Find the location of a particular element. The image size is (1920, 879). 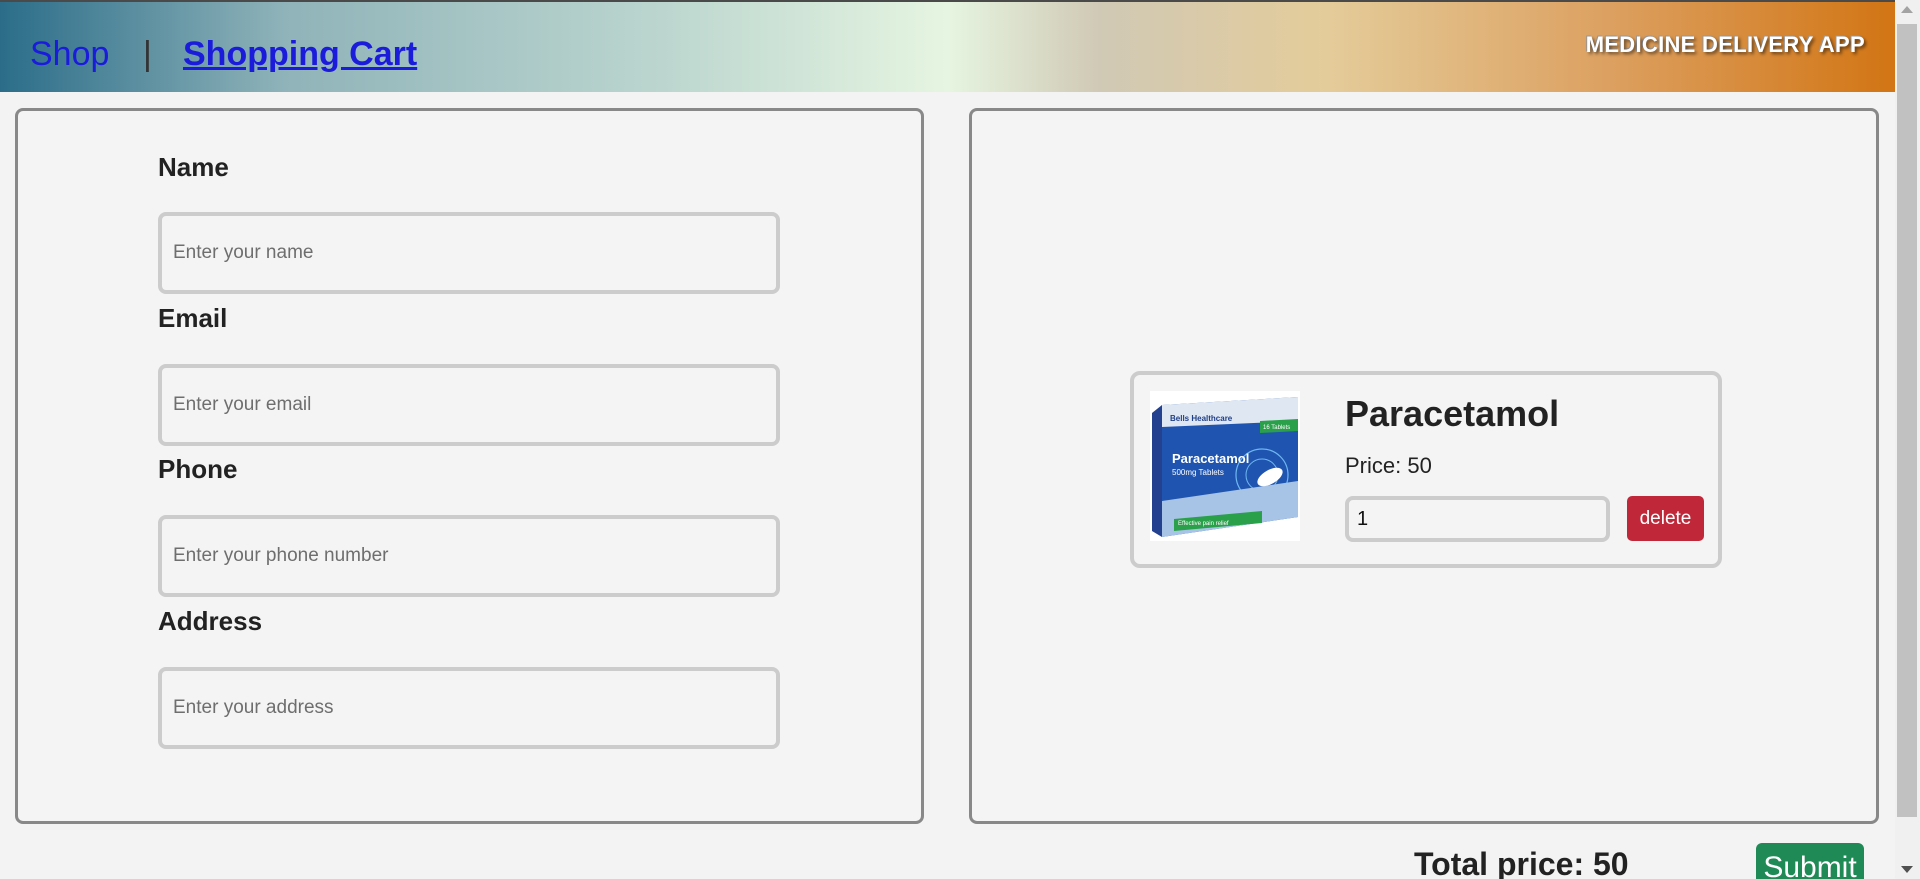

packaging-product-text: Paracetamol is located at coordinates (1210, 458).